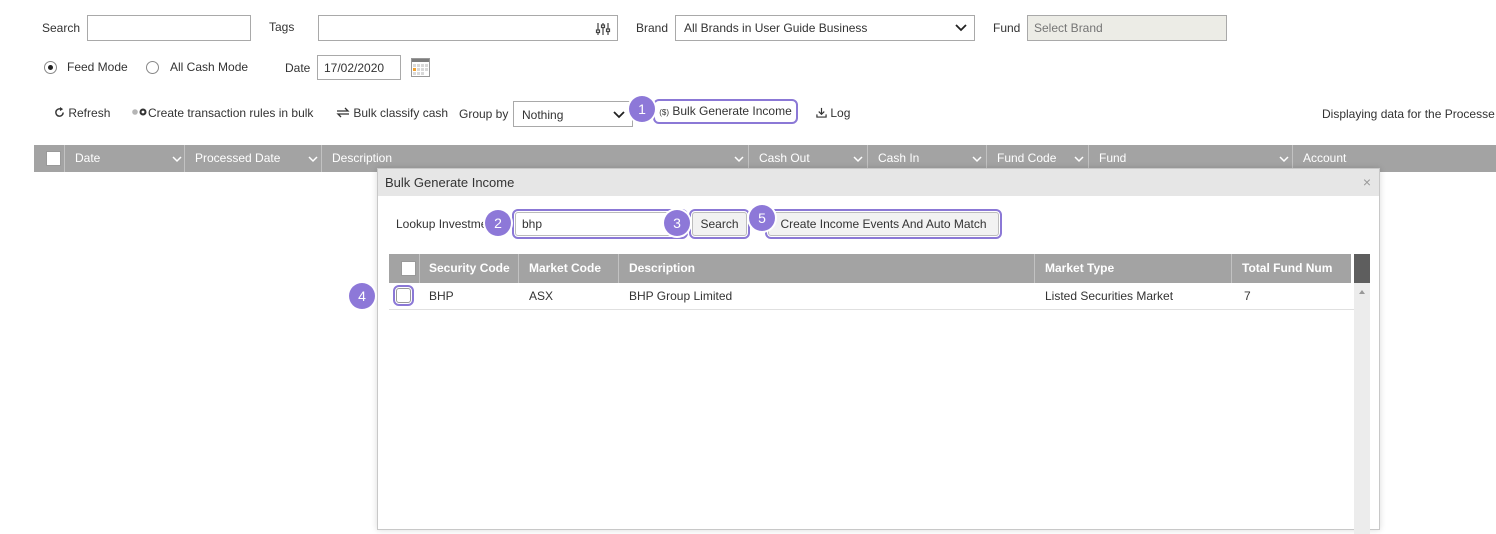 This screenshot has height=534, width=1496. What do you see at coordinates (469, 268) in the screenshot?
I see `column-security-code: Security Code` at bounding box center [469, 268].